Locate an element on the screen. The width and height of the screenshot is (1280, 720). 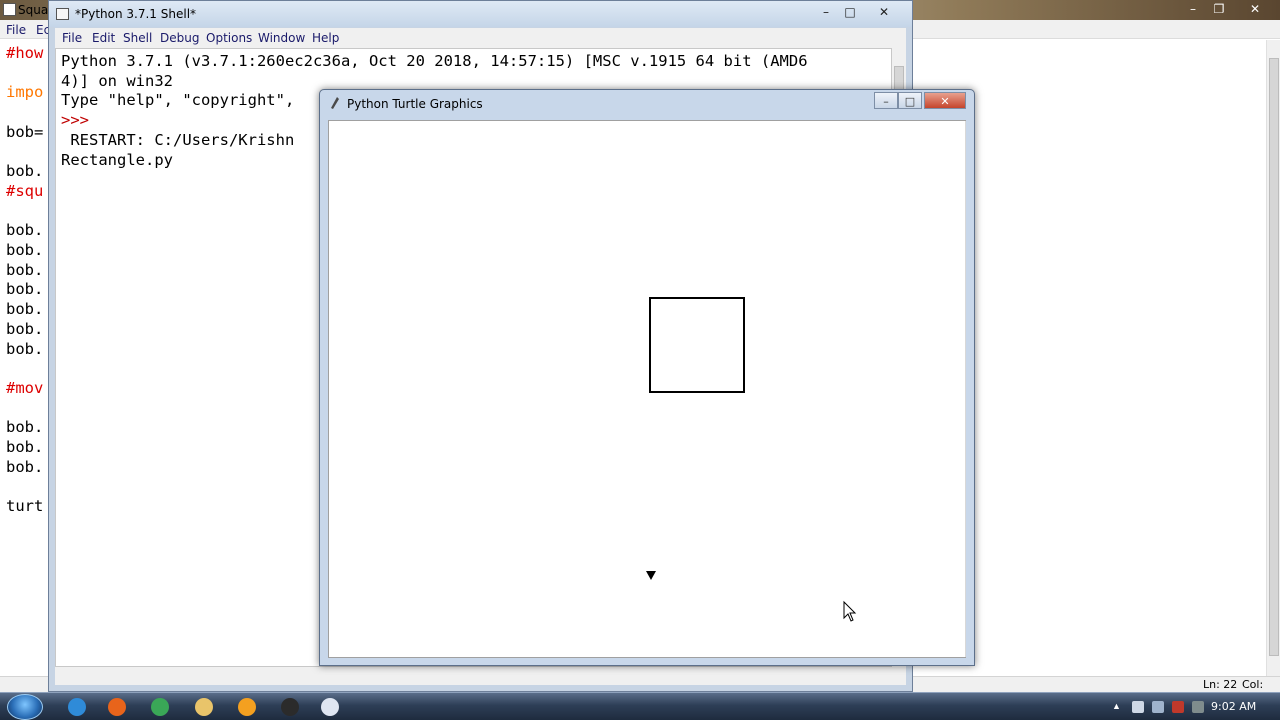
menu-debug: Debug is located at coordinates (179, 38).